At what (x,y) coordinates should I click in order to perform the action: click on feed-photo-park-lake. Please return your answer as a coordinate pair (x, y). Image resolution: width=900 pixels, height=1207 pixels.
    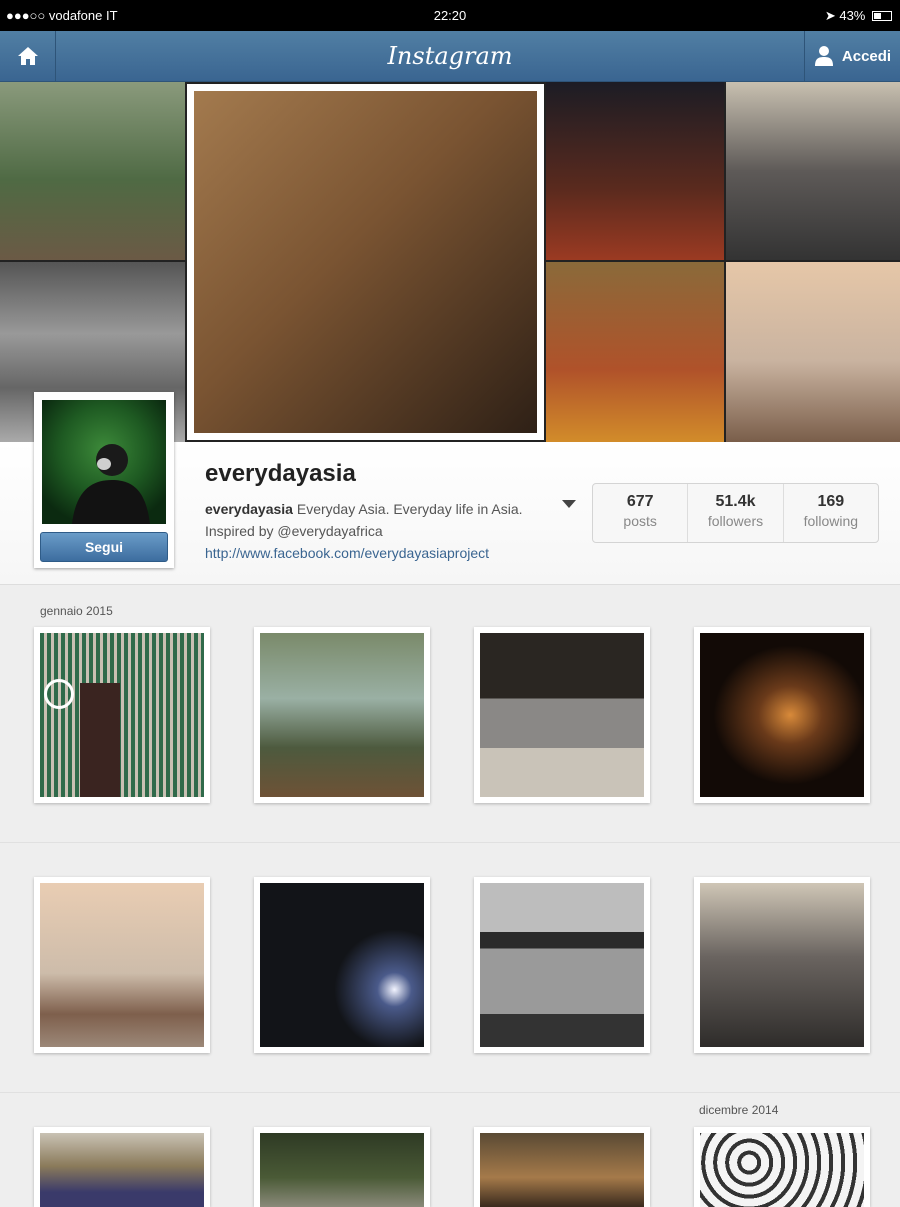
    Looking at the image, I should click on (342, 715).